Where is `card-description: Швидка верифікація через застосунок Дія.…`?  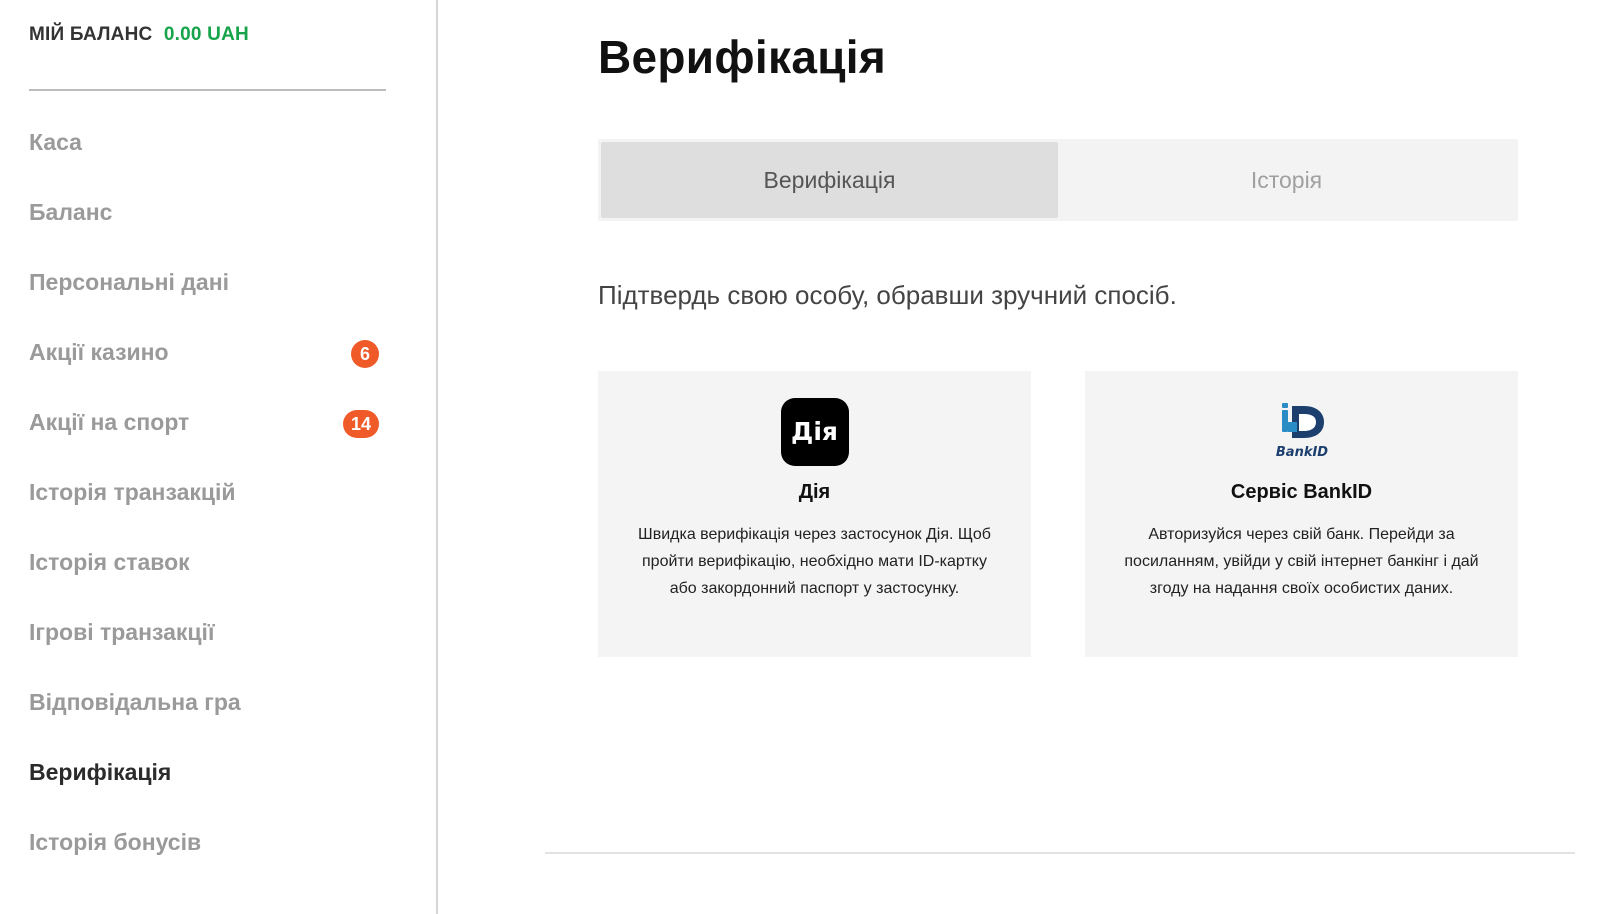
card-description: Швидка верифікація через застосунок Дія.… is located at coordinates (814, 561).